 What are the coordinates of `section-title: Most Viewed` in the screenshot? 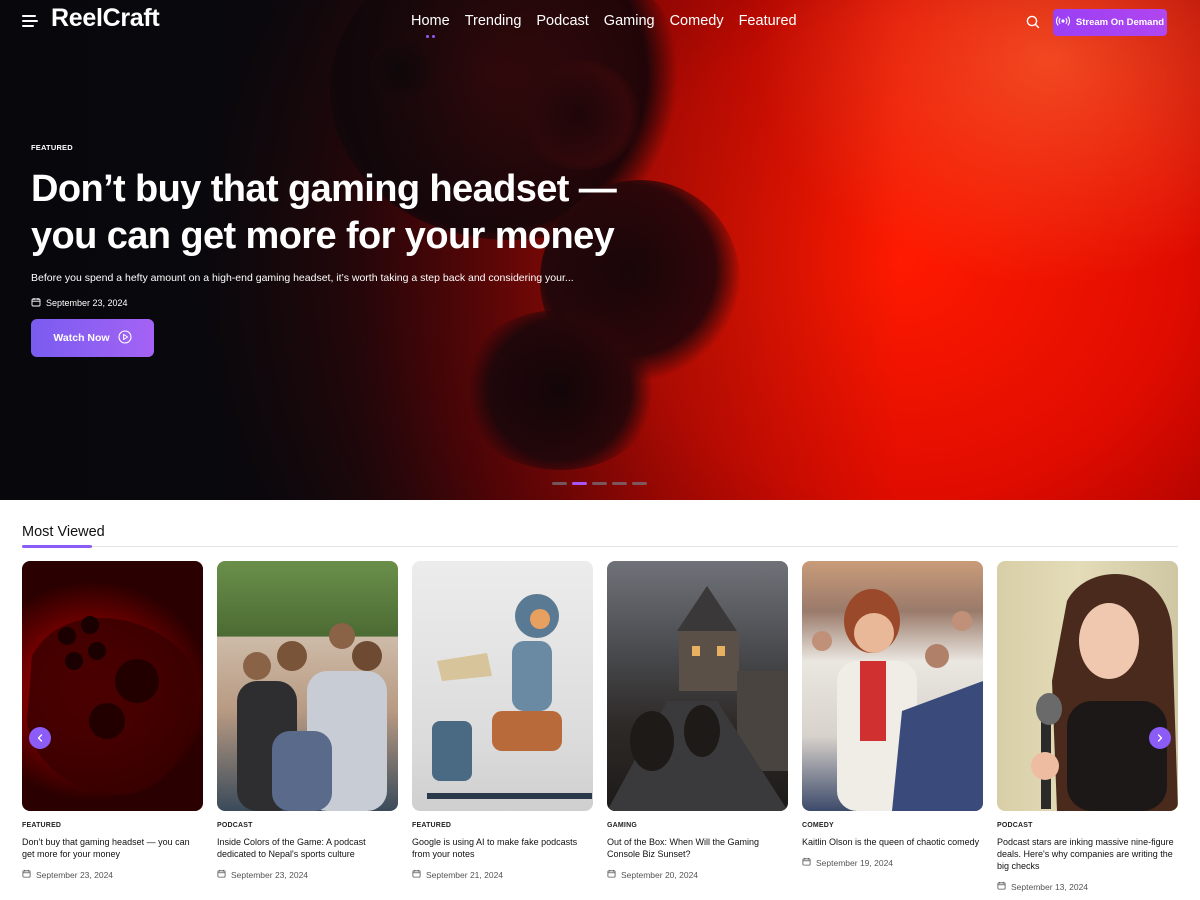 It's located at (63, 532).